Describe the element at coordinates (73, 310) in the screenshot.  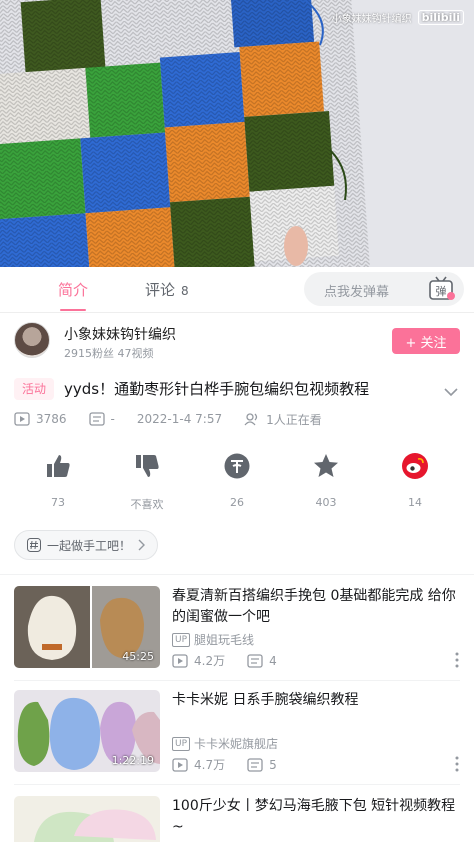
I see `tab-active-indicator` at that location.